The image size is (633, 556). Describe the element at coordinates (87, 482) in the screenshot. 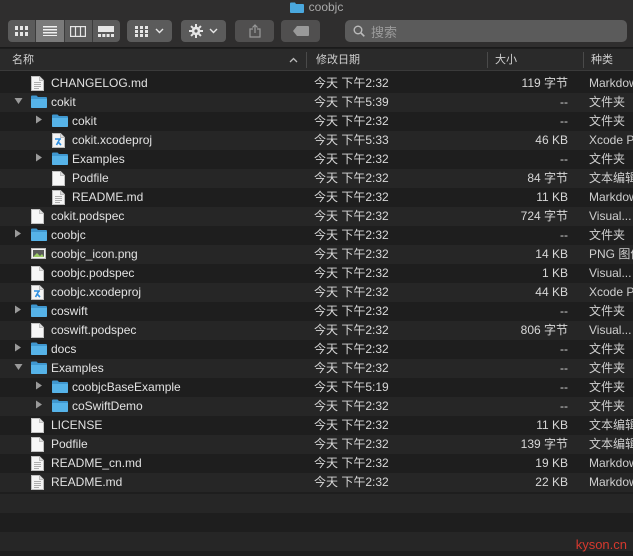

I see `file-name: README.md` at that location.